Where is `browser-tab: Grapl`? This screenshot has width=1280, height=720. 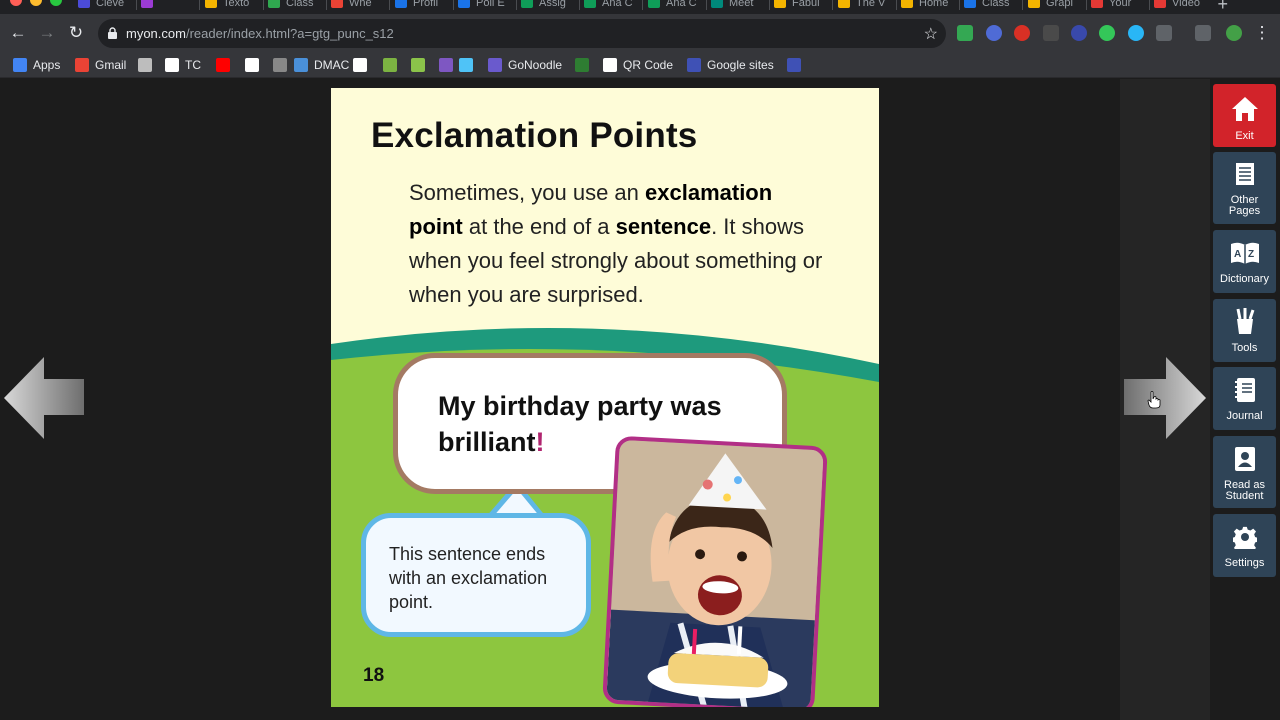 browser-tab: Grapl is located at coordinates (1055, 7).